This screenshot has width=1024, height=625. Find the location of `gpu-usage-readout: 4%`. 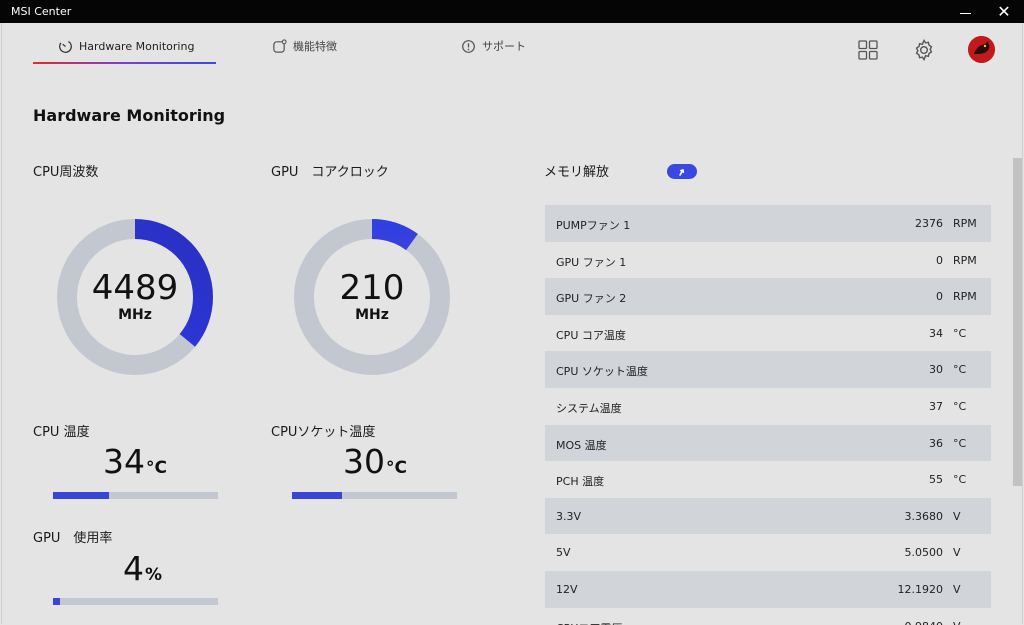

gpu-usage-readout: 4% is located at coordinates (142, 568).